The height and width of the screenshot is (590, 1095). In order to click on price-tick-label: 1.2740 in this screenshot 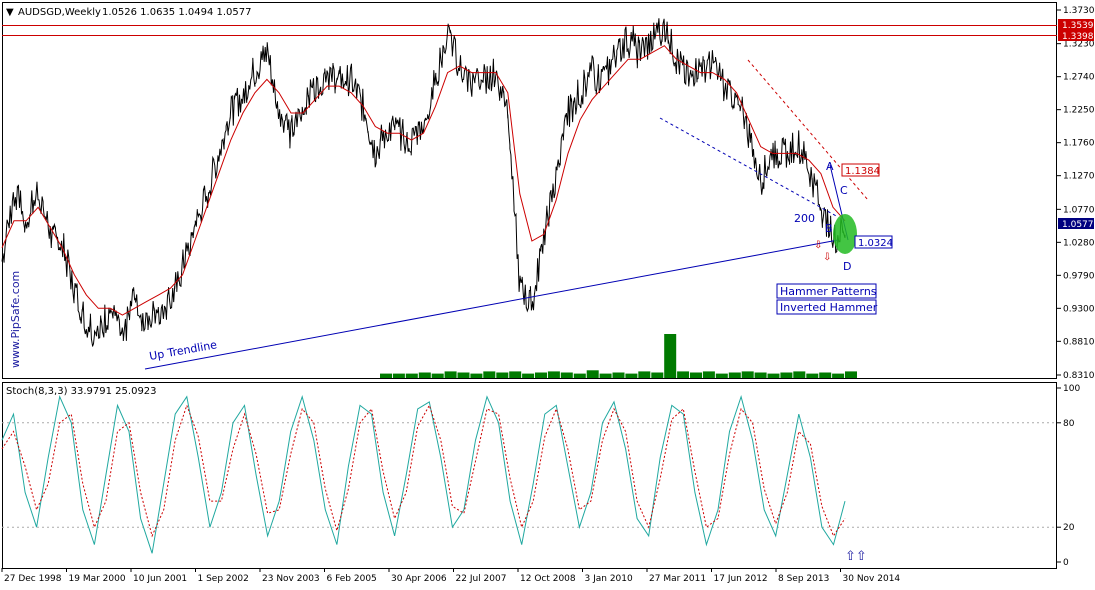, I will do `click(1079, 78)`.